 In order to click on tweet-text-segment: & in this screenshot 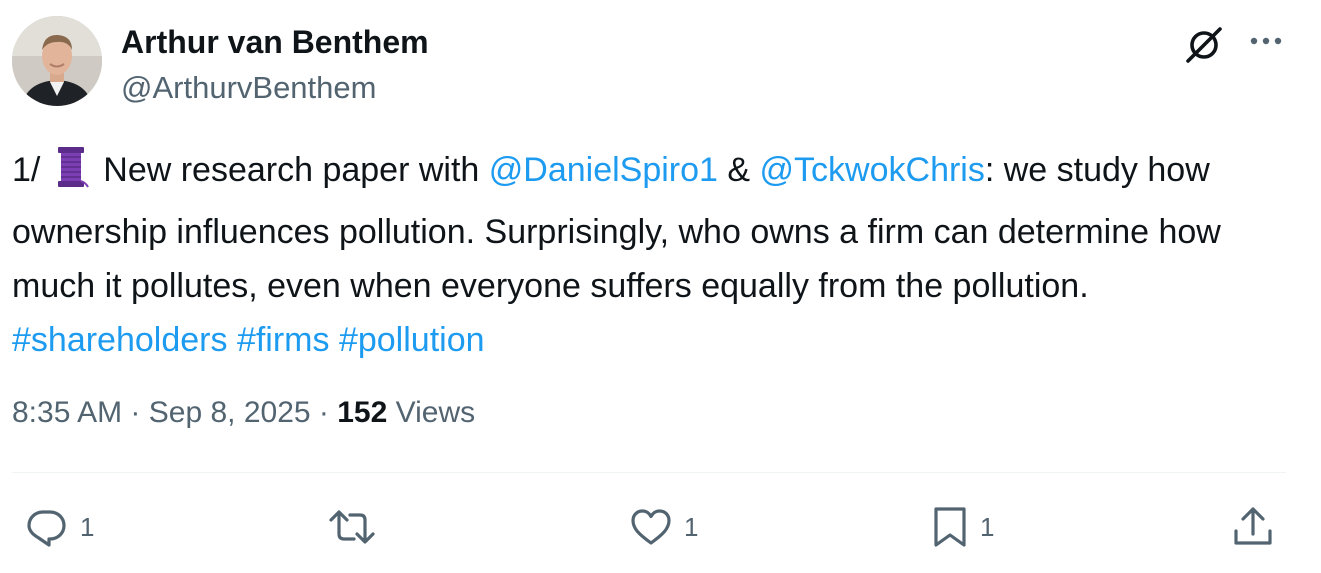, I will do `click(738, 170)`.